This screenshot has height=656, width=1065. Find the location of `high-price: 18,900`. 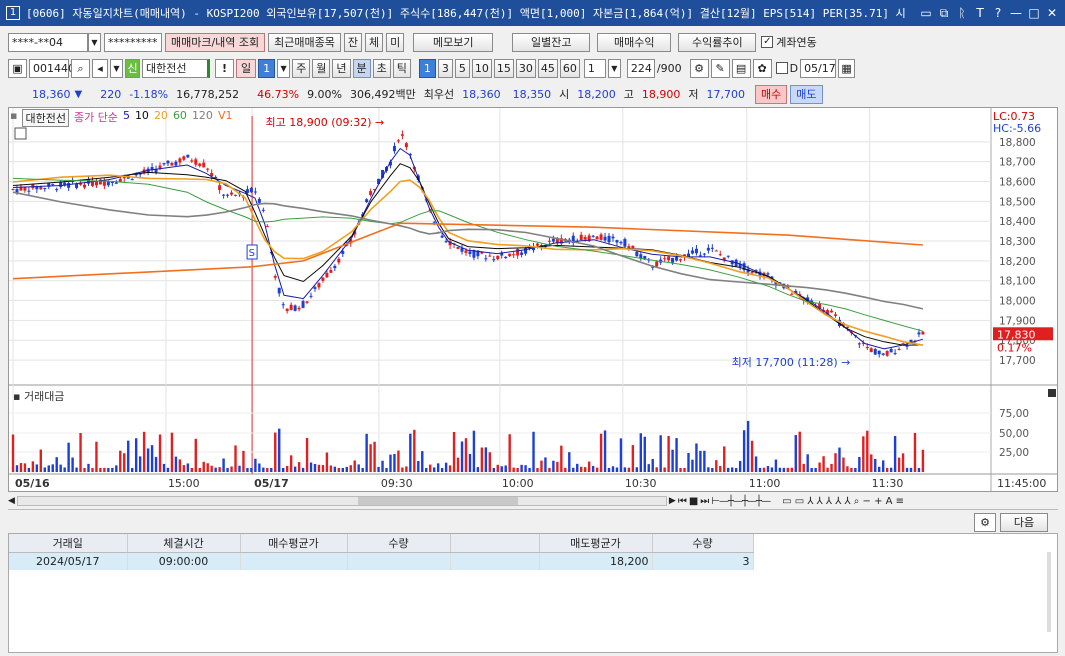

high-price: 18,900 is located at coordinates (661, 94).